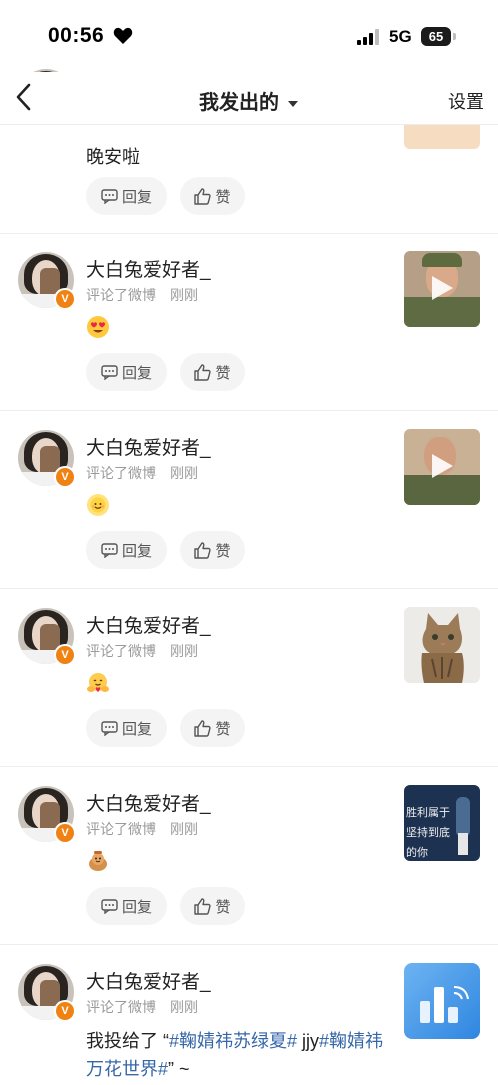  What do you see at coordinates (400, 36) in the screenshot?
I see `network-label: 5G` at bounding box center [400, 36].